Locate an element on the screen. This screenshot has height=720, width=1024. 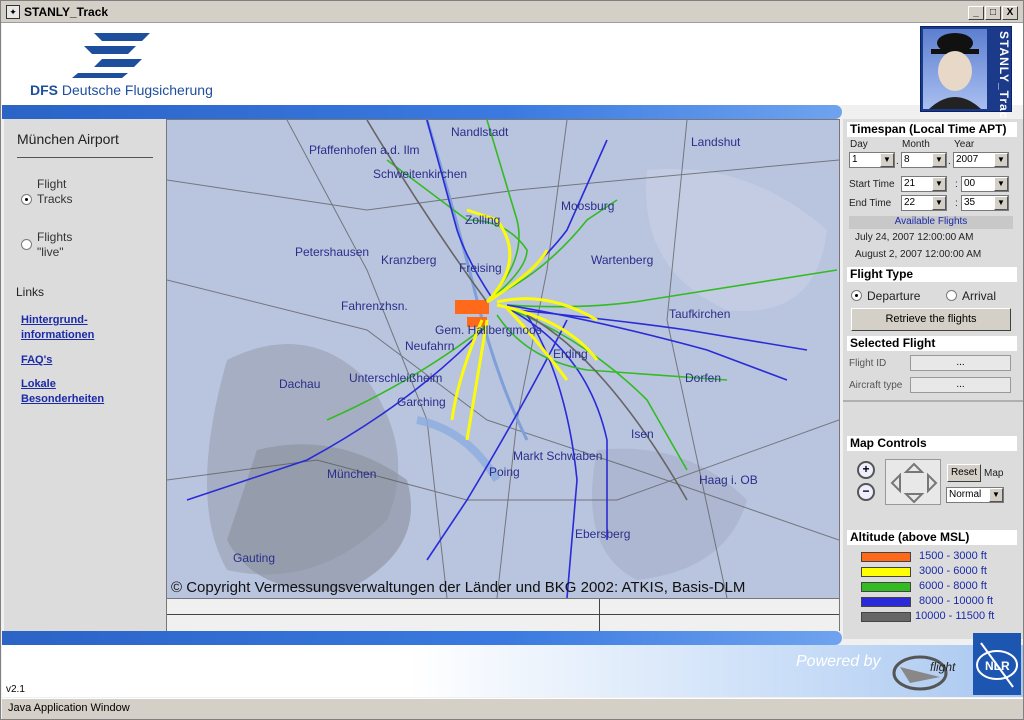
place-label: Gem. Hallbergmoos is located at coordinates (488, 330).